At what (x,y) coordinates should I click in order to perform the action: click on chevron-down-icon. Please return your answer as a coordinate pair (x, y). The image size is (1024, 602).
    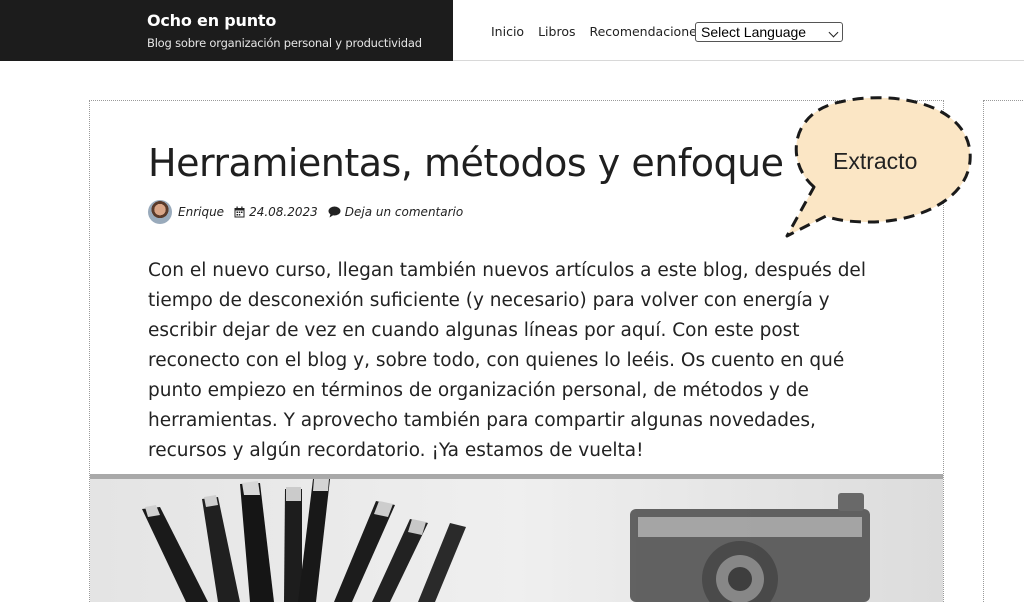
    Looking at the image, I should click on (833, 32).